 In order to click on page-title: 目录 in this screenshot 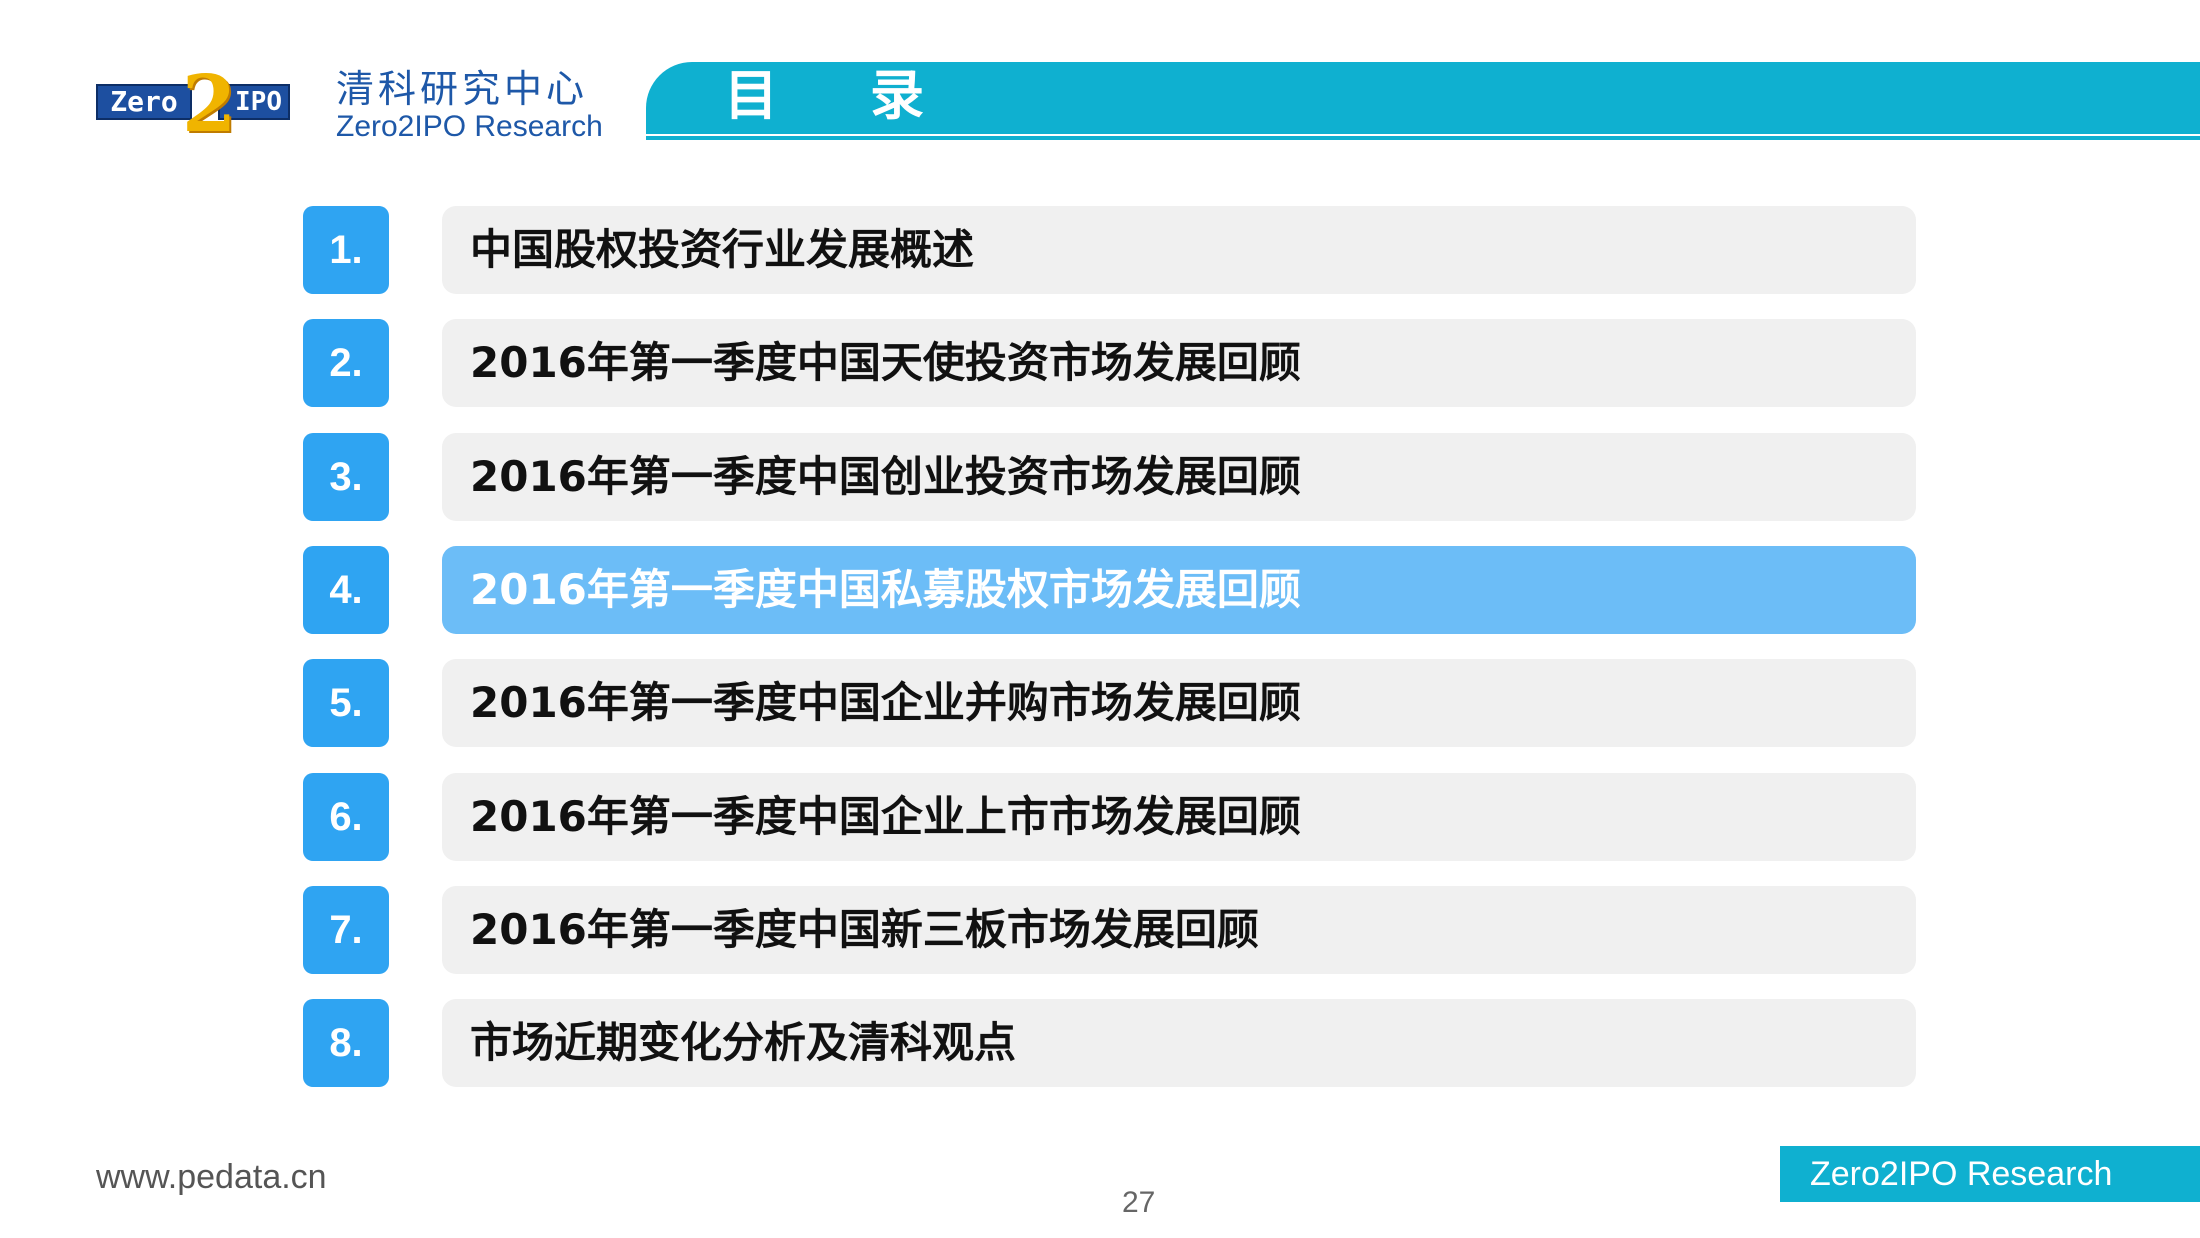, I will do `click(870, 95)`.